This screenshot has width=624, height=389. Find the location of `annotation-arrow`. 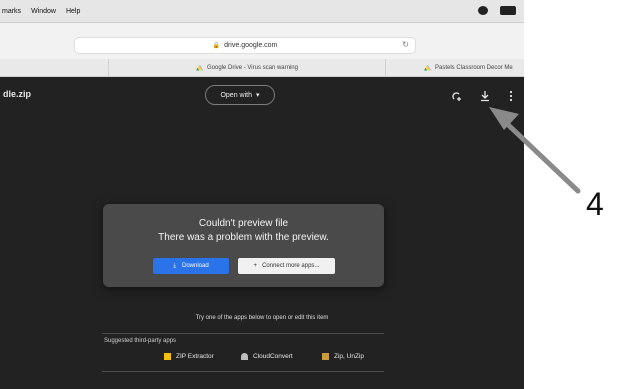

annotation-arrow is located at coordinates (535, 150).